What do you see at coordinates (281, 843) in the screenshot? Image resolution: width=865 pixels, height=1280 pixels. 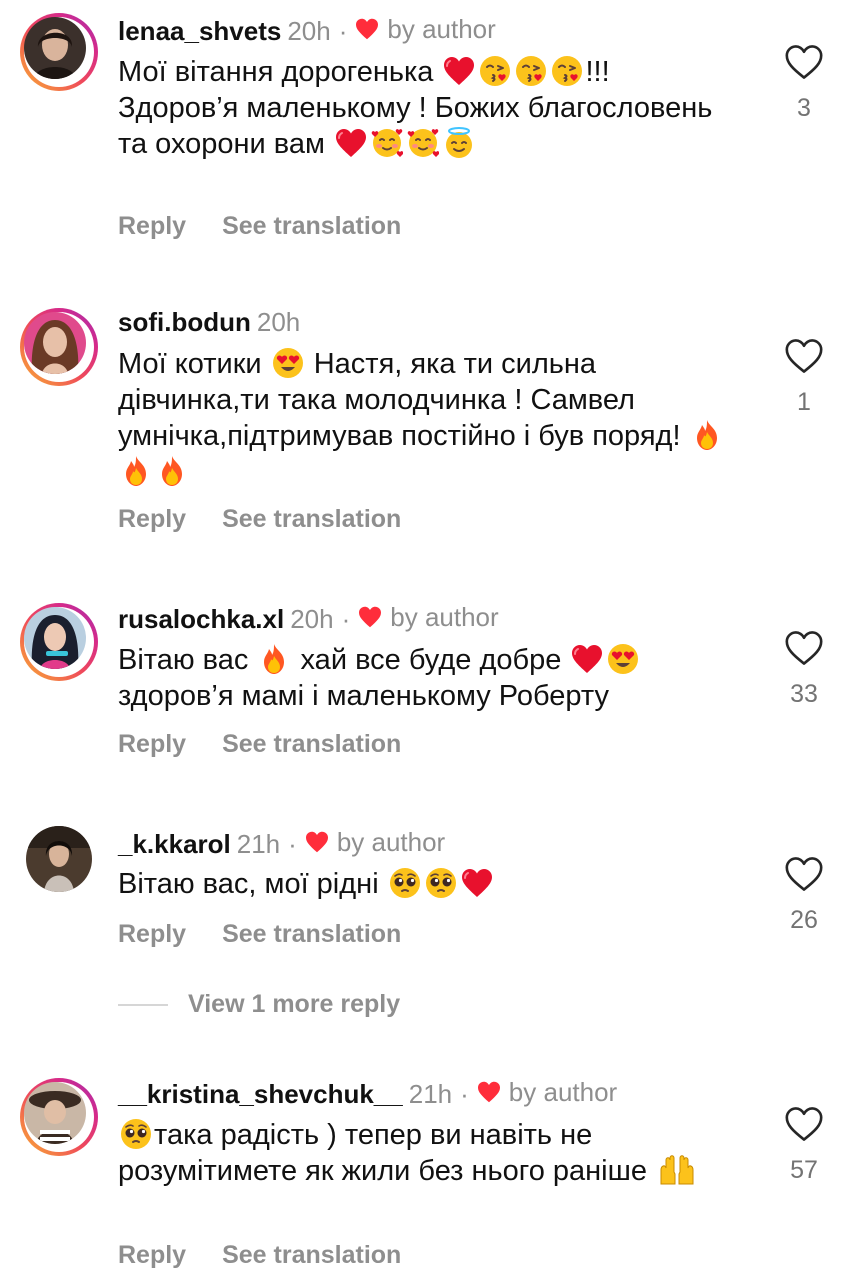 I see `comment-header: _k.kkarol 21h · by author` at bounding box center [281, 843].